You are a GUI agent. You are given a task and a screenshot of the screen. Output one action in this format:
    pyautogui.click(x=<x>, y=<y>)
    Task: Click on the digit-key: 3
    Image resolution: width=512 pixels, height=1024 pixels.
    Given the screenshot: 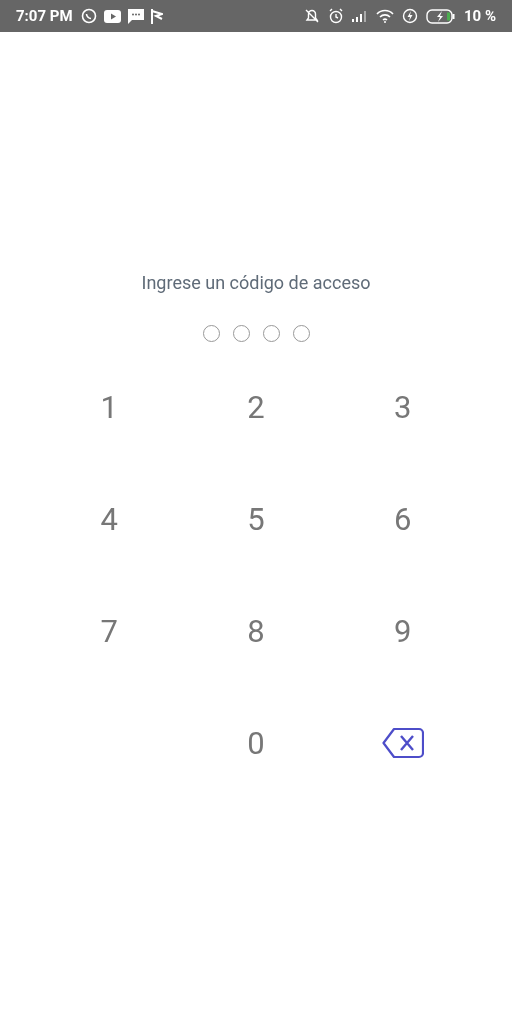 What is the action you would take?
    pyautogui.click(x=402, y=407)
    